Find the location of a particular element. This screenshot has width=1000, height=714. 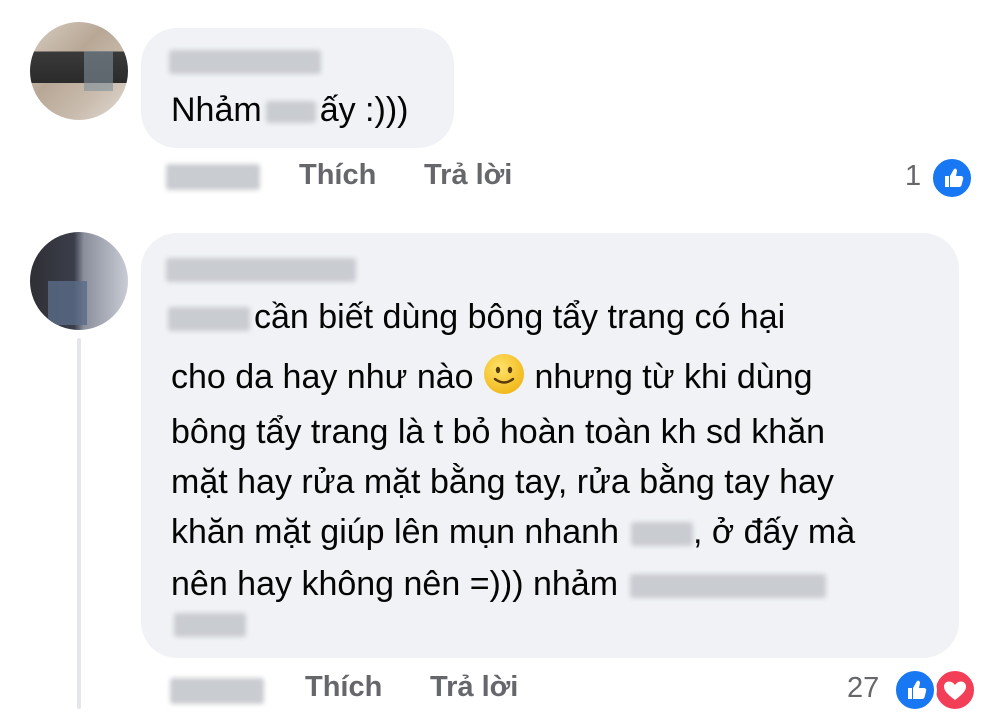

comment-text-end: ấy :))) is located at coordinates (364, 110).